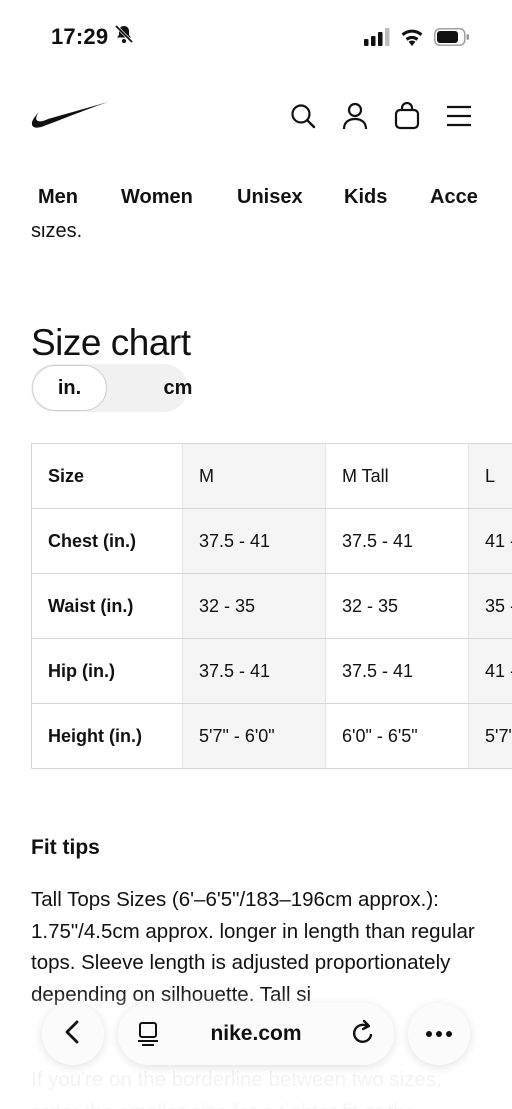 Image resolution: width=512 pixels, height=1109 pixels. I want to click on wifi-icon, so click(412, 39).